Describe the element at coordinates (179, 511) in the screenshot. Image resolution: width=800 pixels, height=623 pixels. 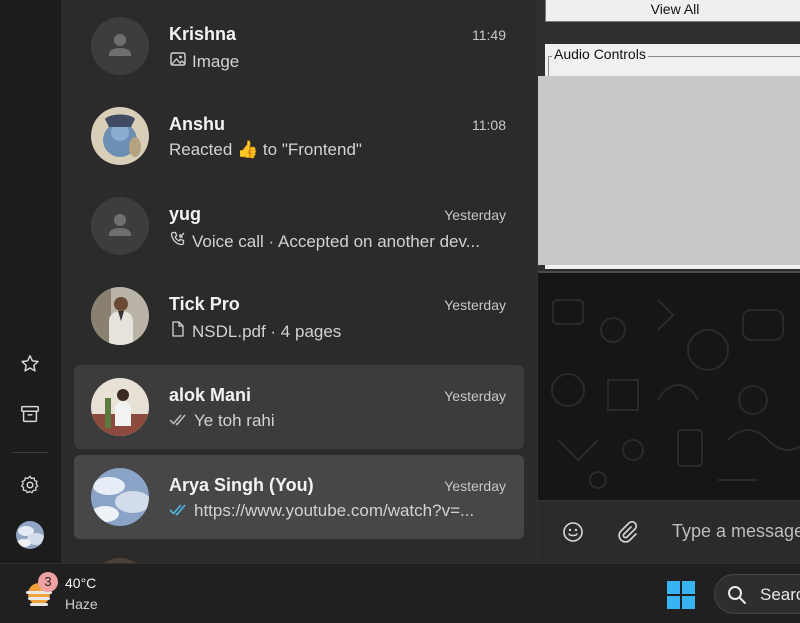
I see `double-check-blue-icon` at that location.